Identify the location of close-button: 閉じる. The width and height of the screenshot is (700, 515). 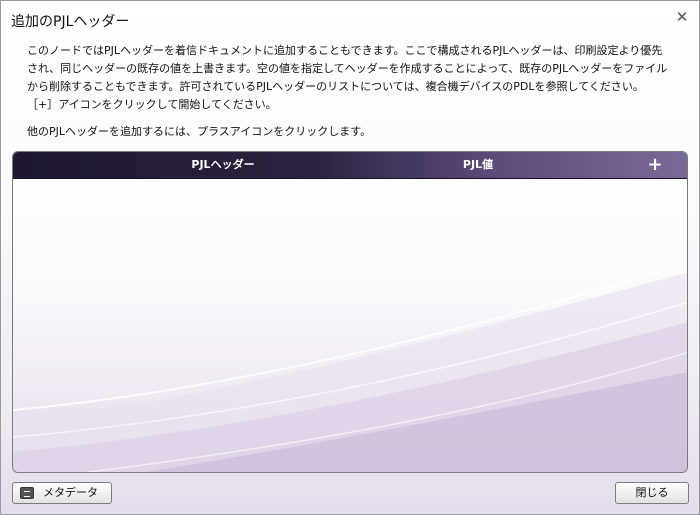
(652, 493).